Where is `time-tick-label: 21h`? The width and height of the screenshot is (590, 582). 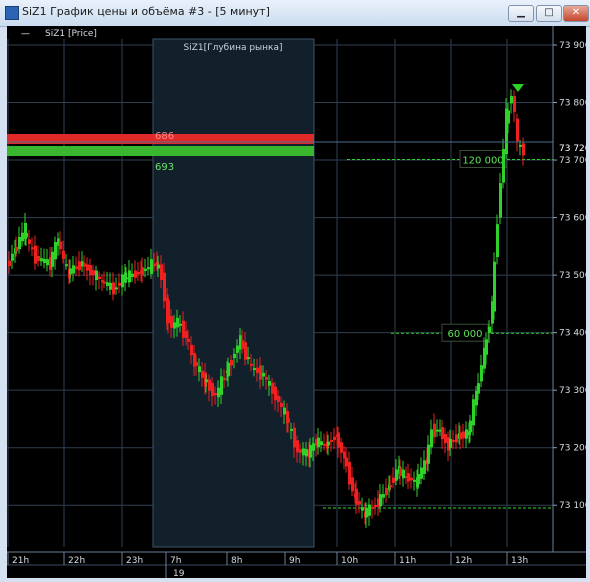
time-tick-label: 21h is located at coordinates (20, 561).